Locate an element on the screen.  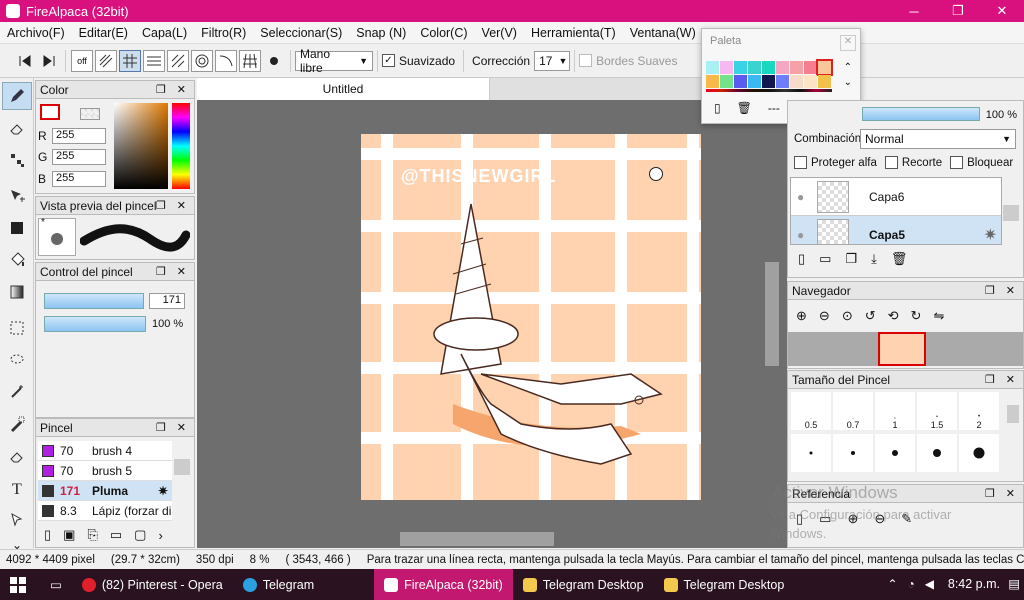
blend-mode-select: Normal ▼ is located at coordinates (938, 139).